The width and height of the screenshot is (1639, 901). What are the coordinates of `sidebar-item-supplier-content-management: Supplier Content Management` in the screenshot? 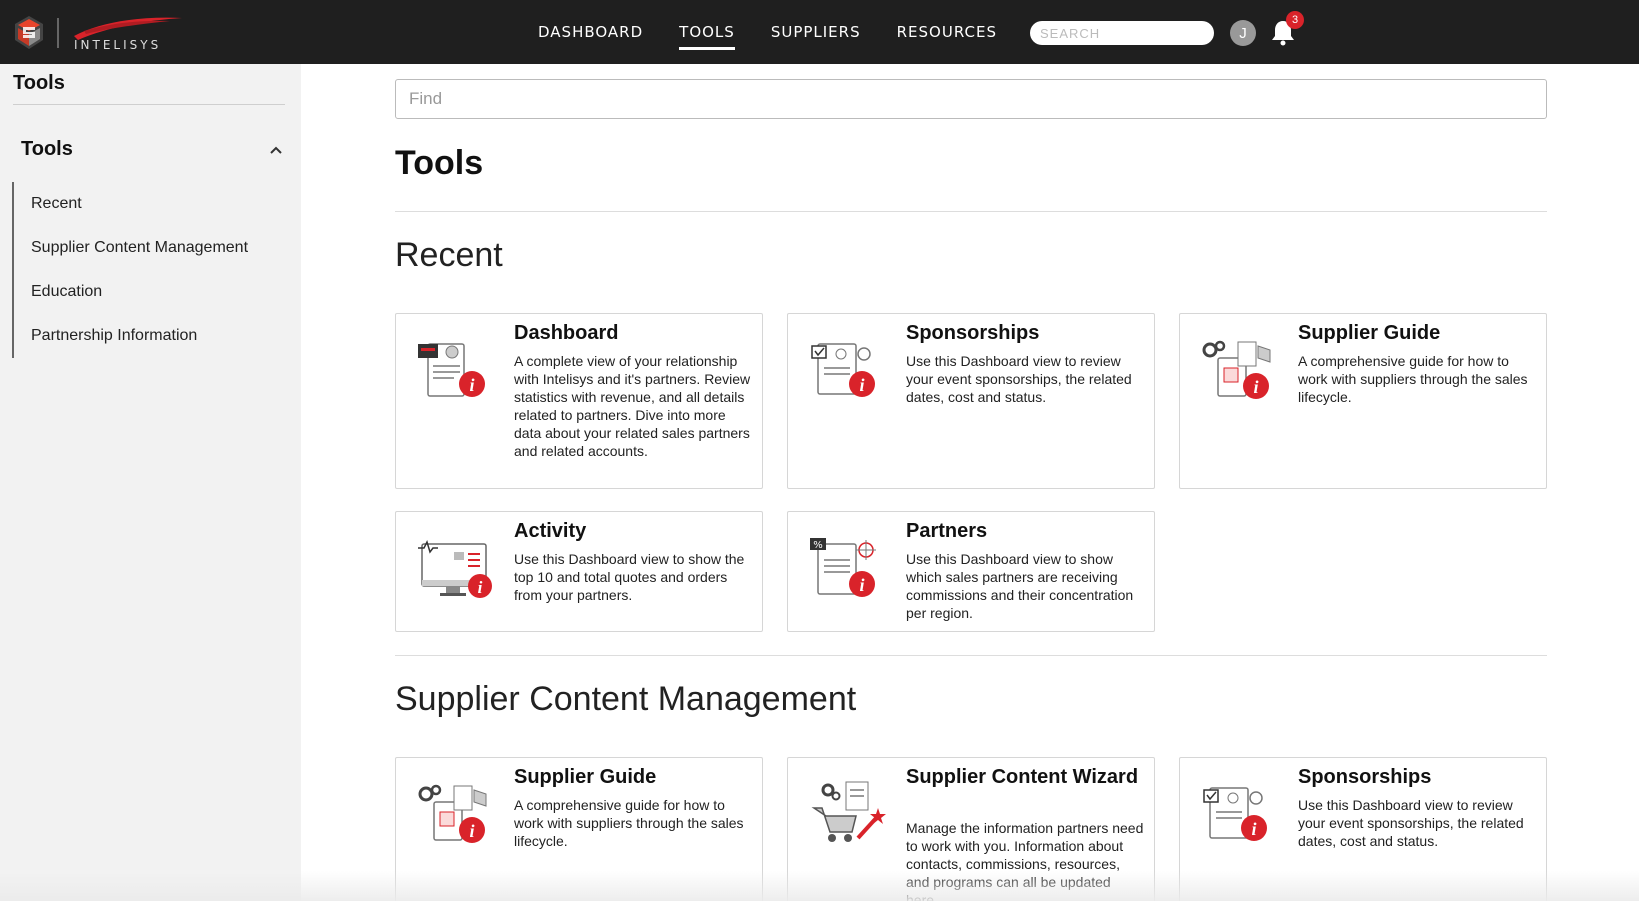 It's located at (153, 248).